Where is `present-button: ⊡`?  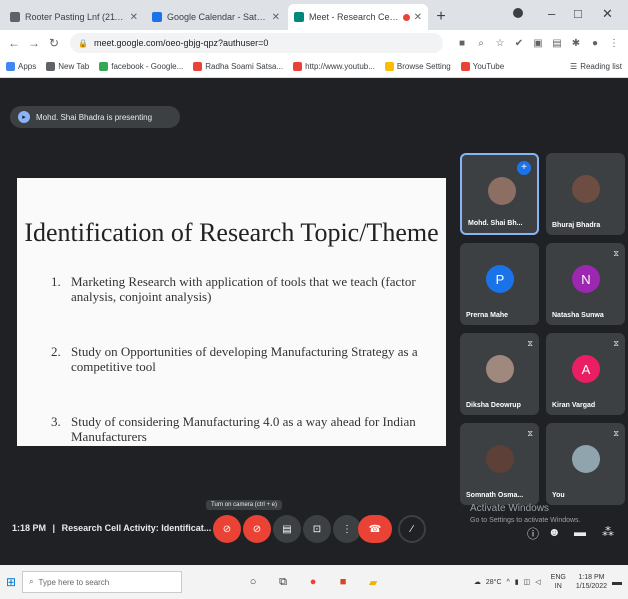 present-button: ⊡ is located at coordinates (317, 529).